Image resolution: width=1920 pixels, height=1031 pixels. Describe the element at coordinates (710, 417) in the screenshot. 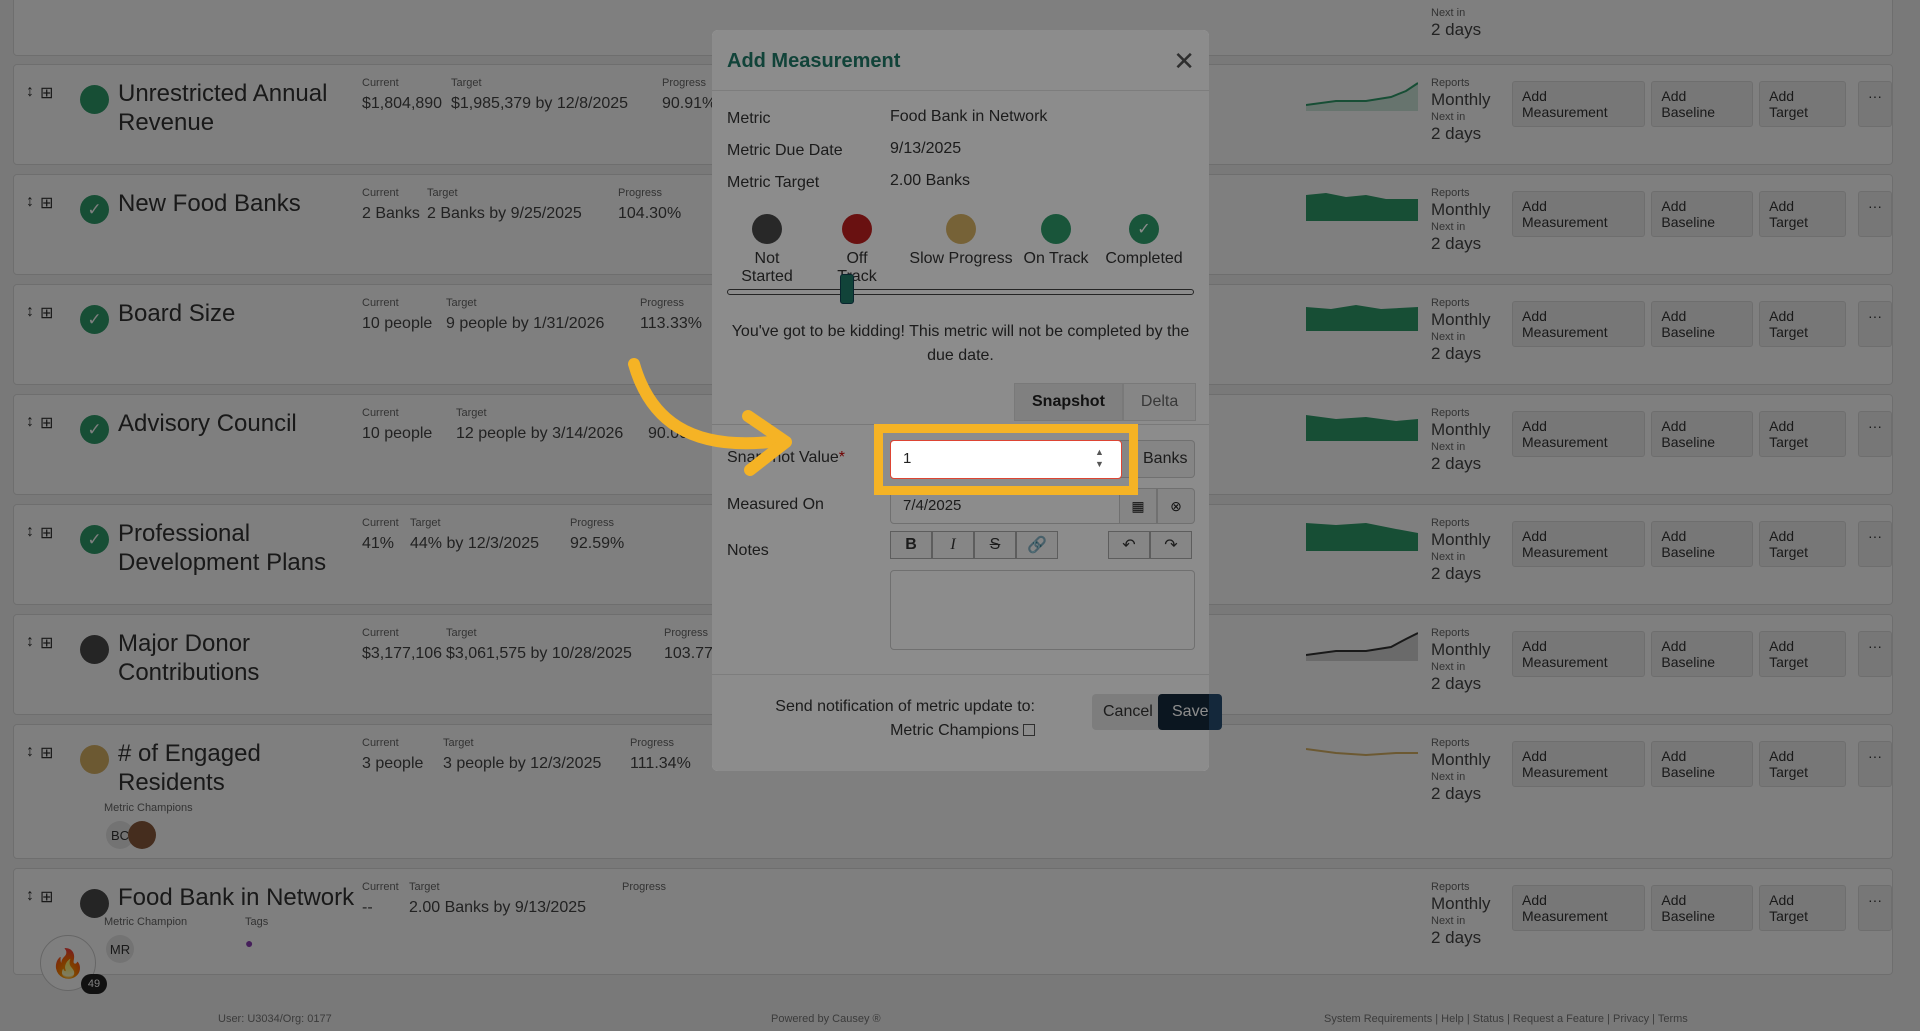

I see `pointer-arrow-icon` at that location.